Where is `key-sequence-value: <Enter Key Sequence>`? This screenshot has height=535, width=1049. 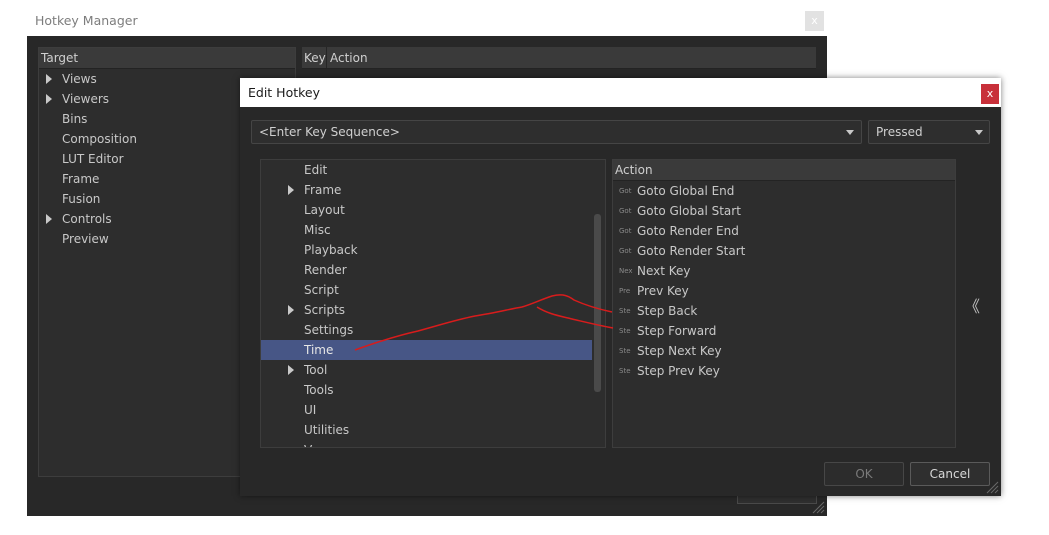
key-sequence-value: <Enter Key Sequence> is located at coordinates (329, 132).